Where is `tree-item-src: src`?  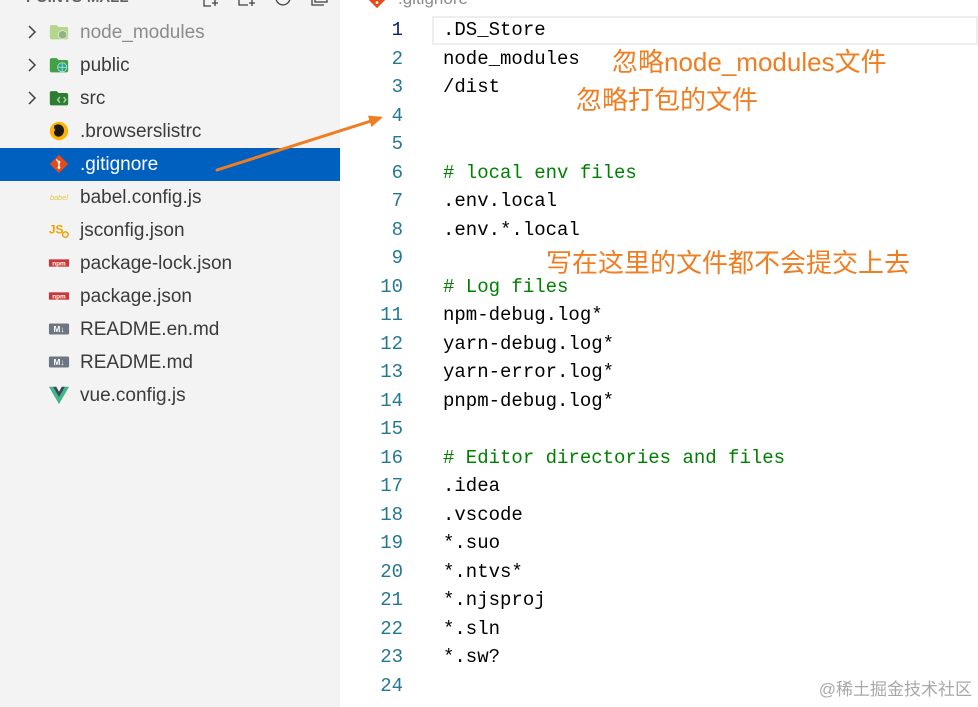 tree-item-src: src is located at coordinates (170, 98).